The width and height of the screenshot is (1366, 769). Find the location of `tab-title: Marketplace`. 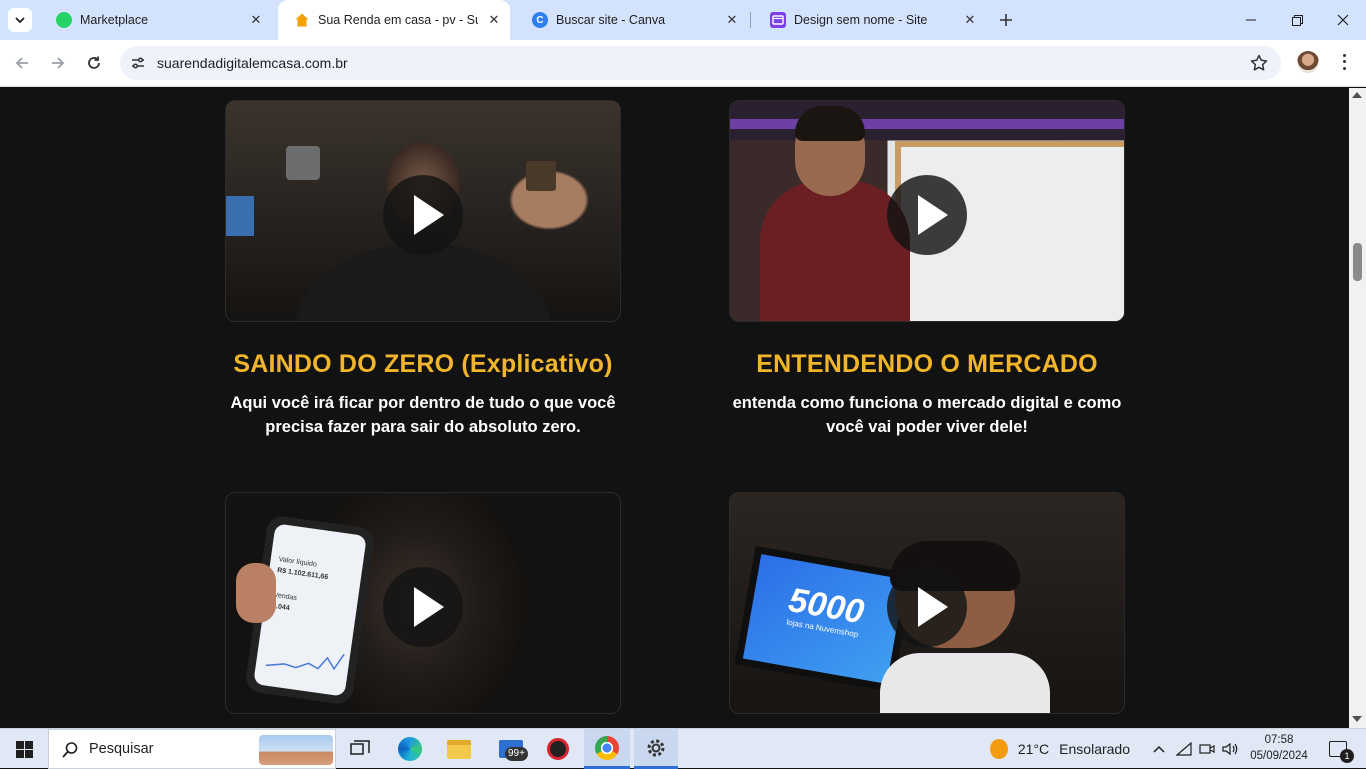

tab-title: Marketplace is located at coordinates (114, 20).